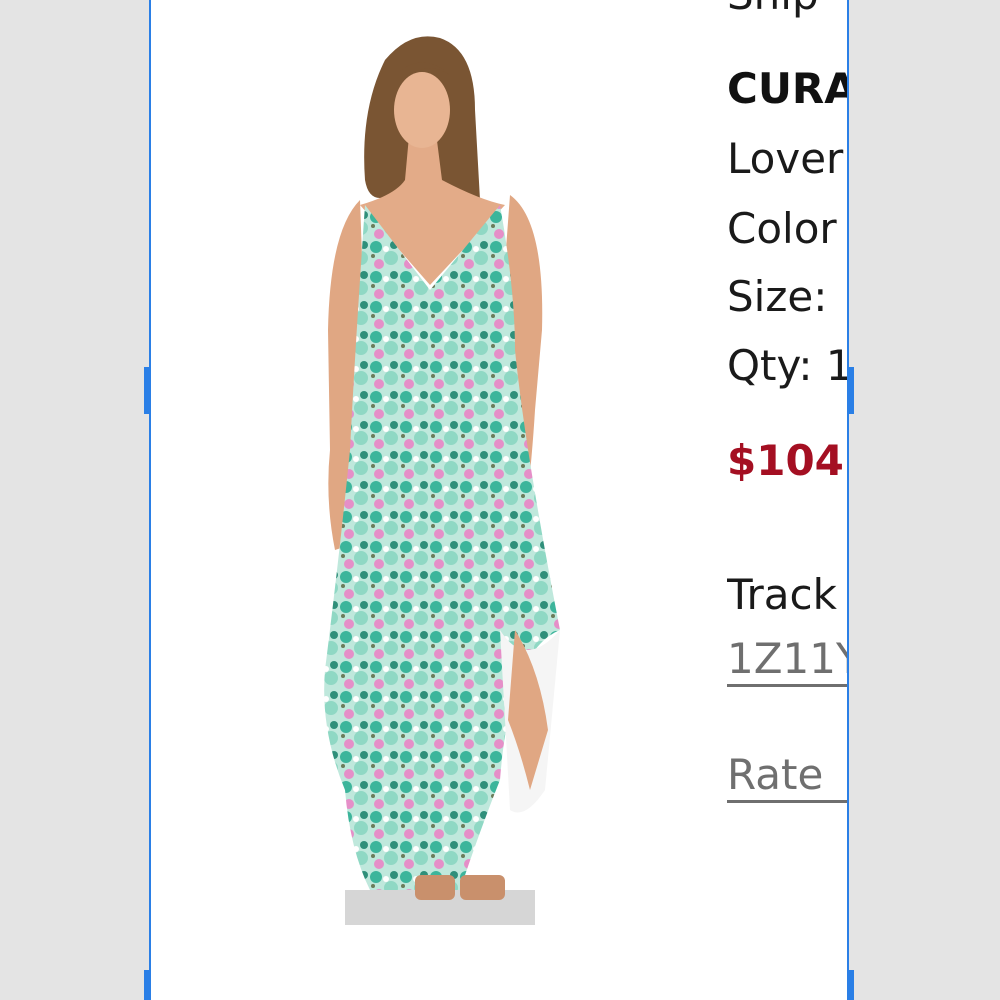 This screenshot has width=1000, height=1000. What do you see at coordinates (147, 390) in the screenshot?
I see `resize-handle-left` at bounding box center [147, 390].